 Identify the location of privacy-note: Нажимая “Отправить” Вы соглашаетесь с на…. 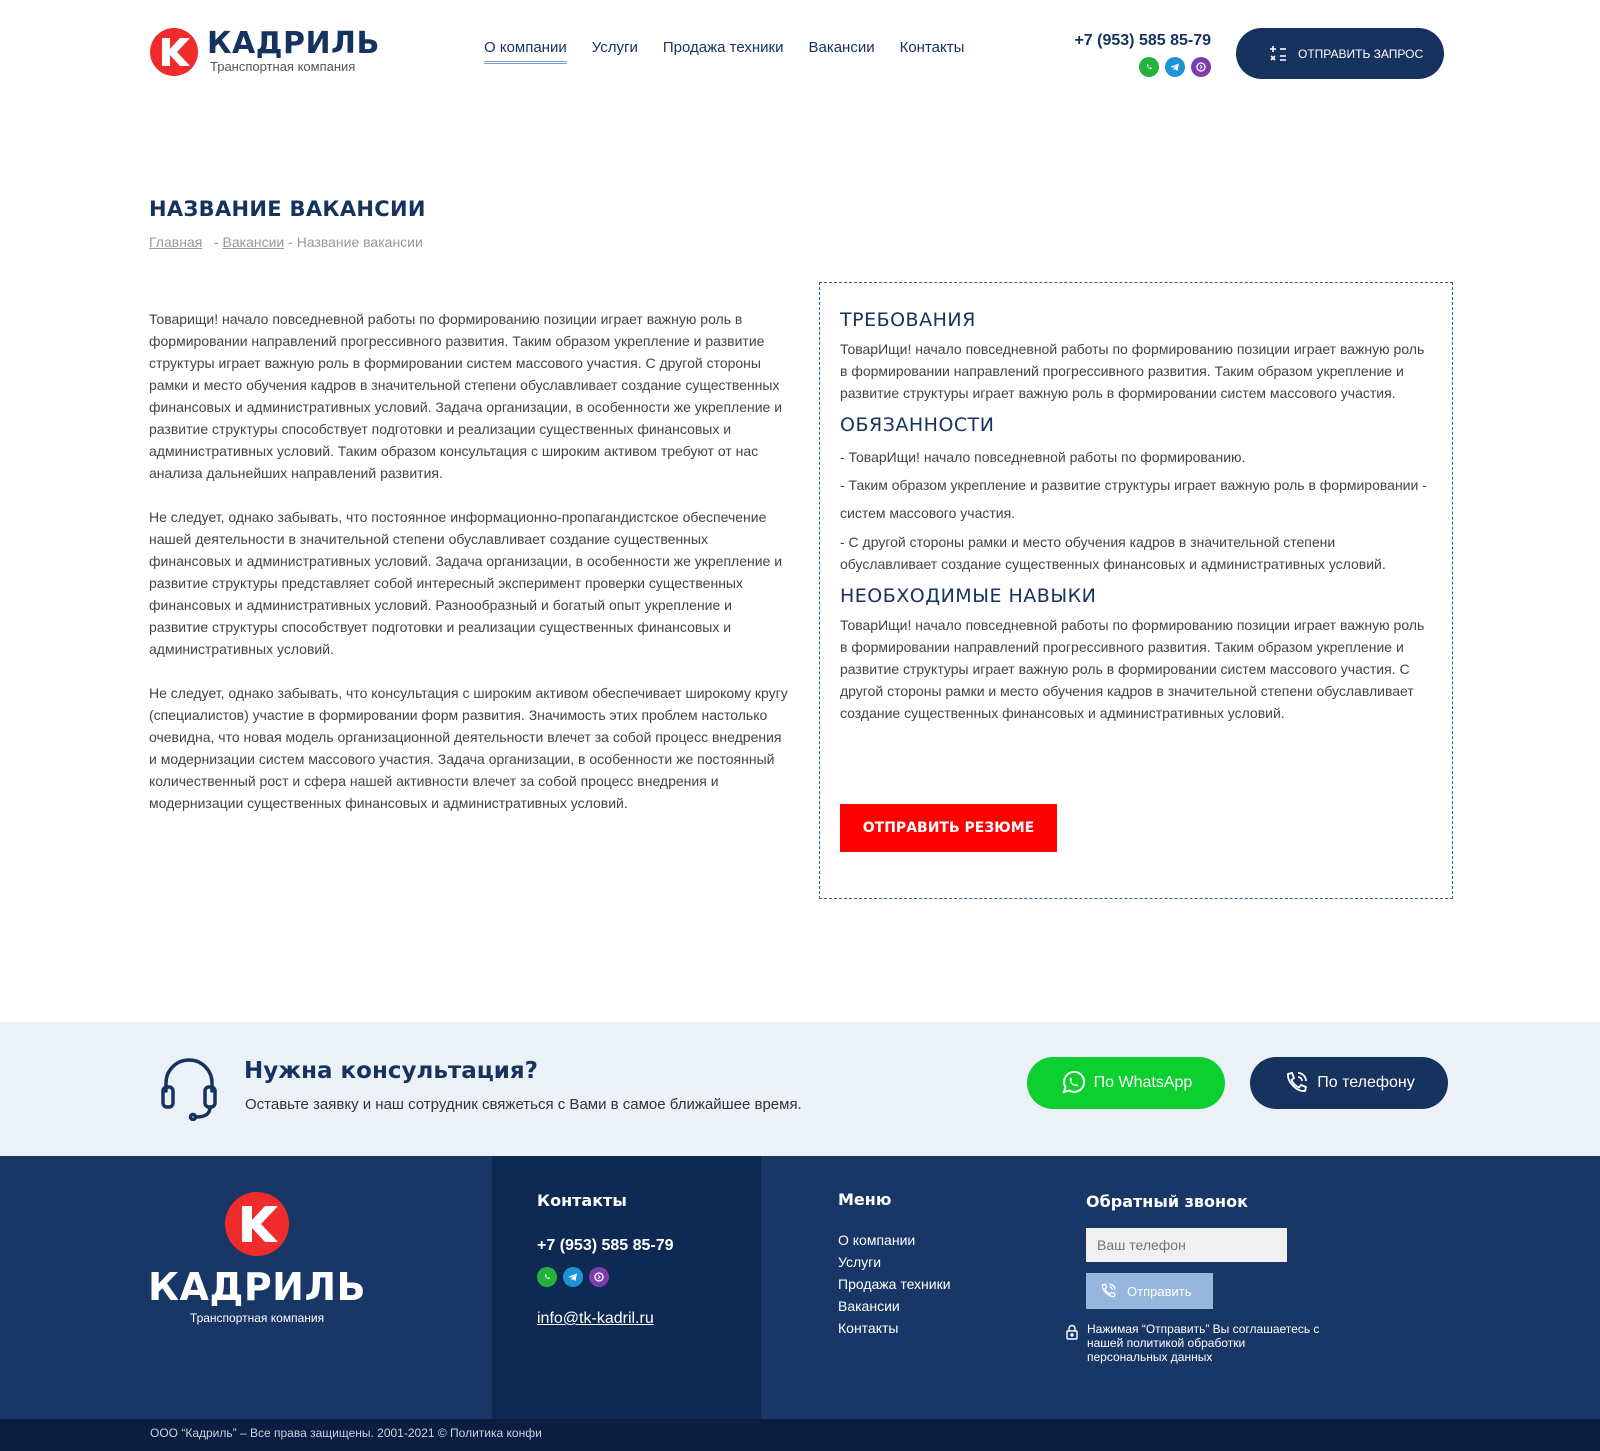
(1195, 1343).